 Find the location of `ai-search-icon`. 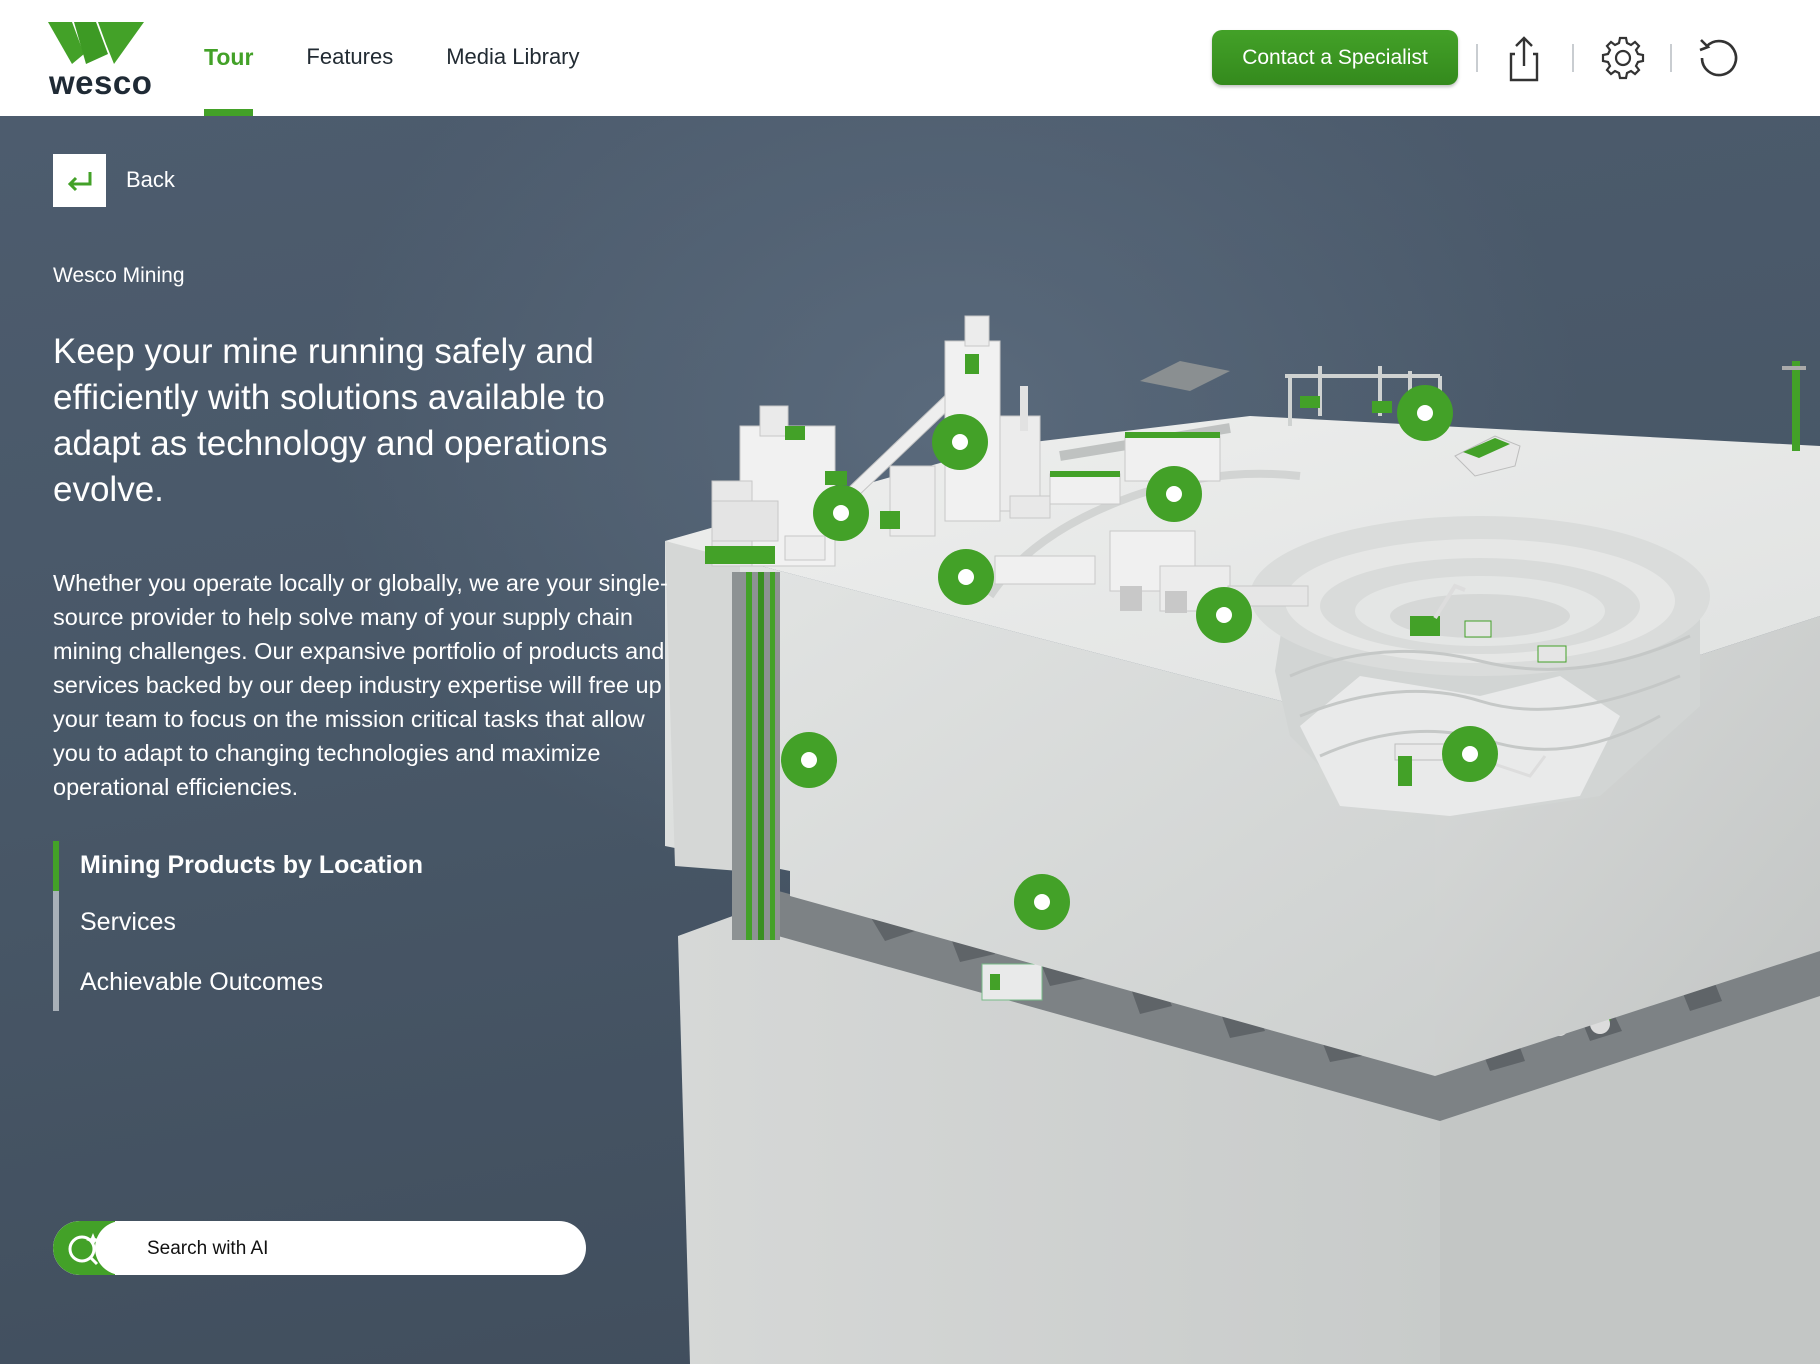

ai-search-icon is located at coordinates (94, 1248).